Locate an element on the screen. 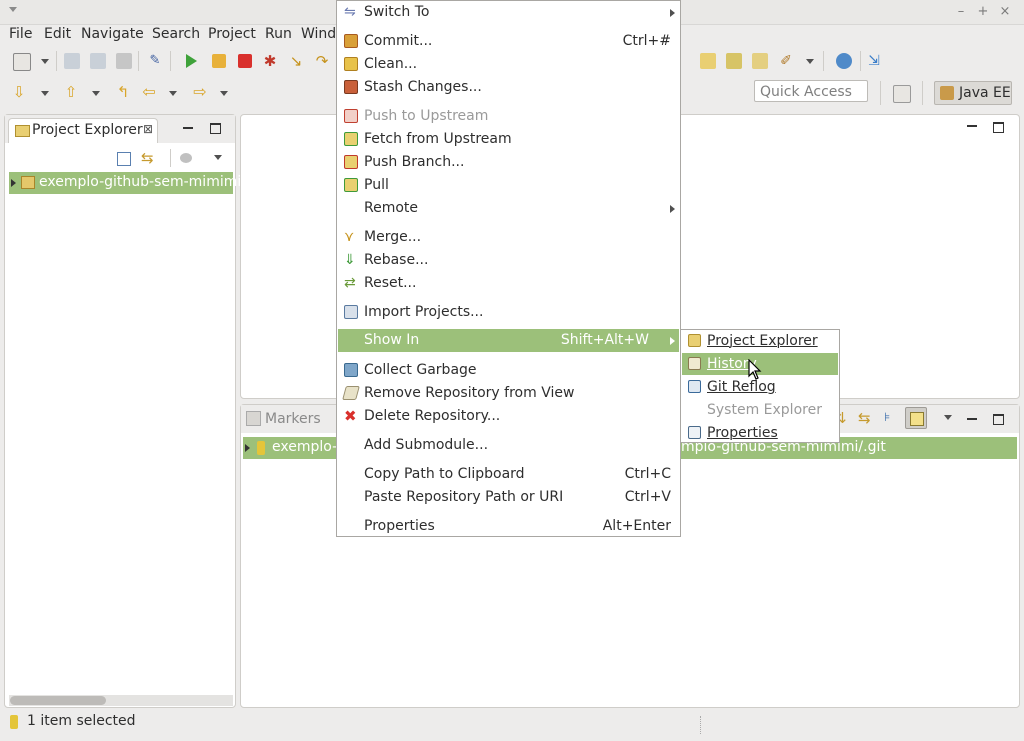 This screenshot has width=1024, height=741. menu-item-switch-to: ⇋ Switch To is located at coordinates (508, 12).